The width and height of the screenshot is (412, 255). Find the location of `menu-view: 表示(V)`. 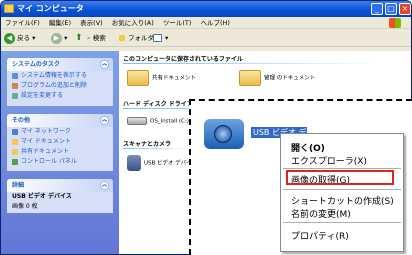

menu-view: 表示(V) is located at coordinates (91, 23).